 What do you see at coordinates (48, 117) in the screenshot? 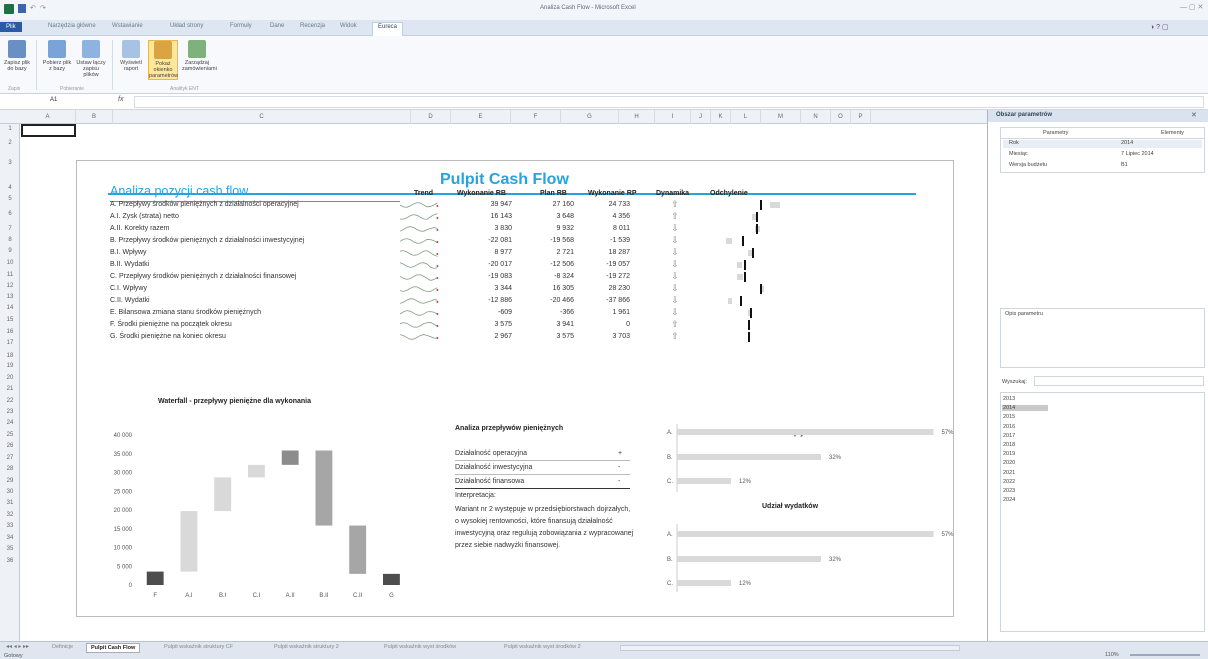
I see `column-header-A: A` at bounding box center [48, 117].